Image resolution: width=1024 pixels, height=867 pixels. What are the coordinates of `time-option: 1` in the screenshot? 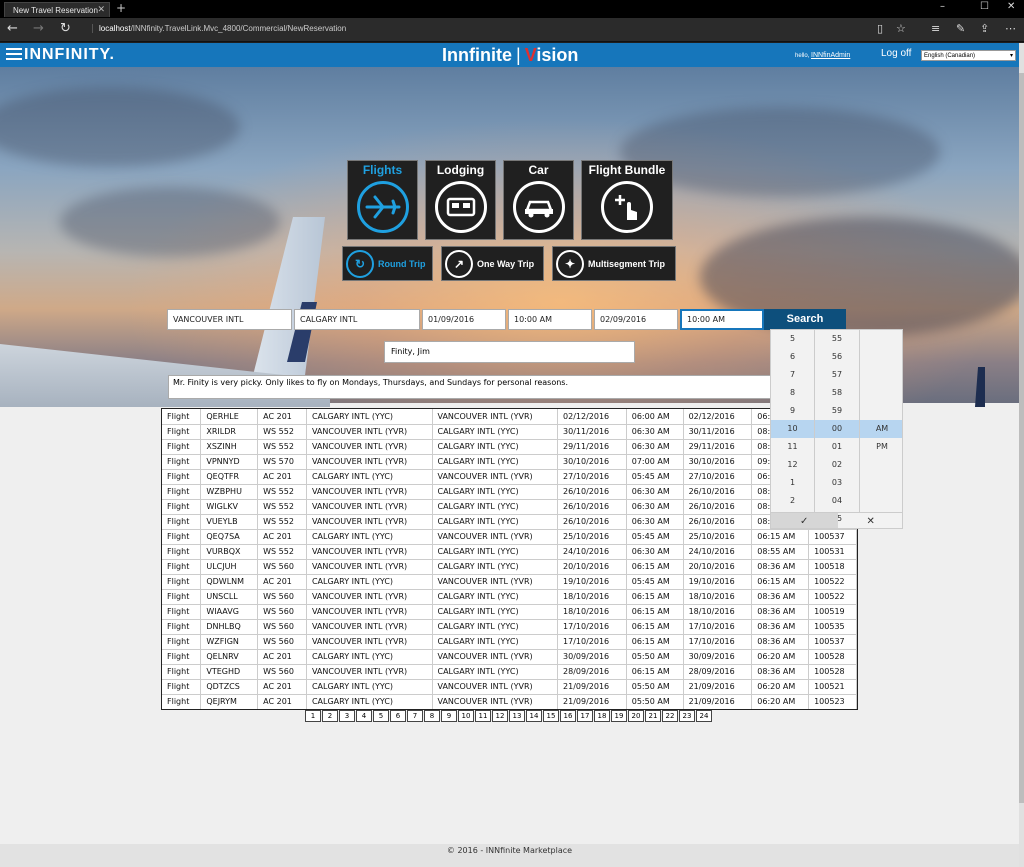 It's located at (792, 483).